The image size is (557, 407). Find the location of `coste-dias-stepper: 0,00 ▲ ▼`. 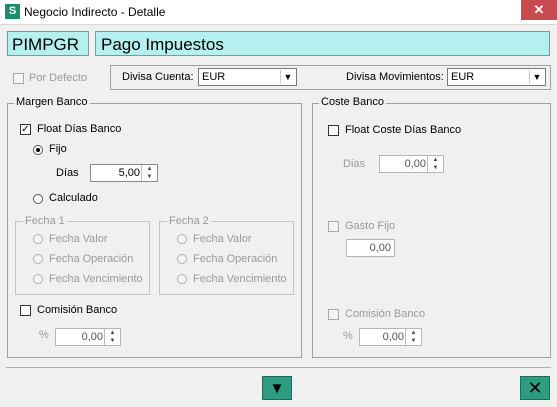

coste-dias-stepper: 0,00 ▲ ▼ is located at coordinates (411, 164).